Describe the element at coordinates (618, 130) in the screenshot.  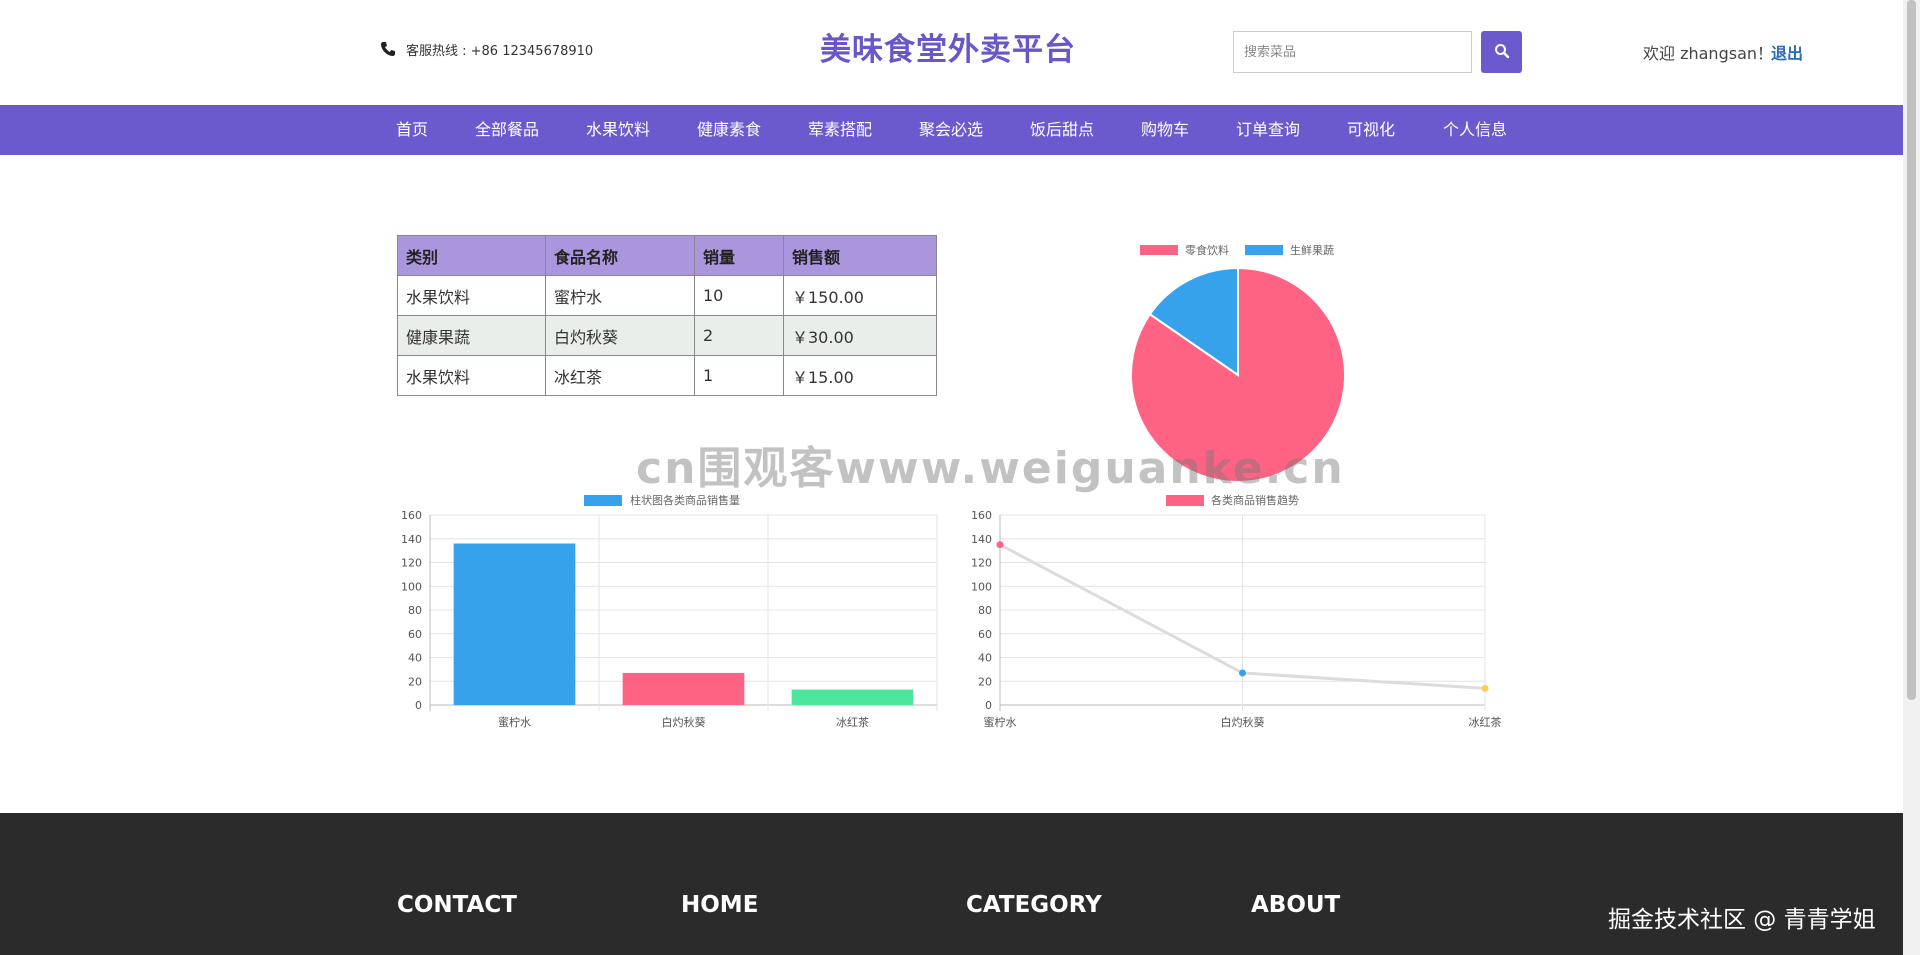
I see `nav-item-fruit-drinks: 水果饮料` at that location.